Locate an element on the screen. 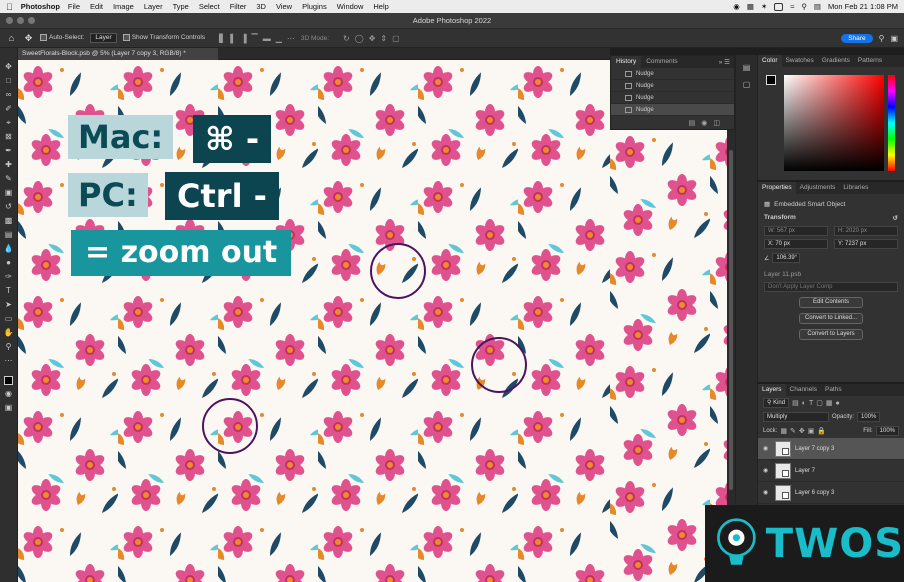 This screenshot has height=582, width=904. align-center-icon: ▌ is located at coordinates (233, 38).